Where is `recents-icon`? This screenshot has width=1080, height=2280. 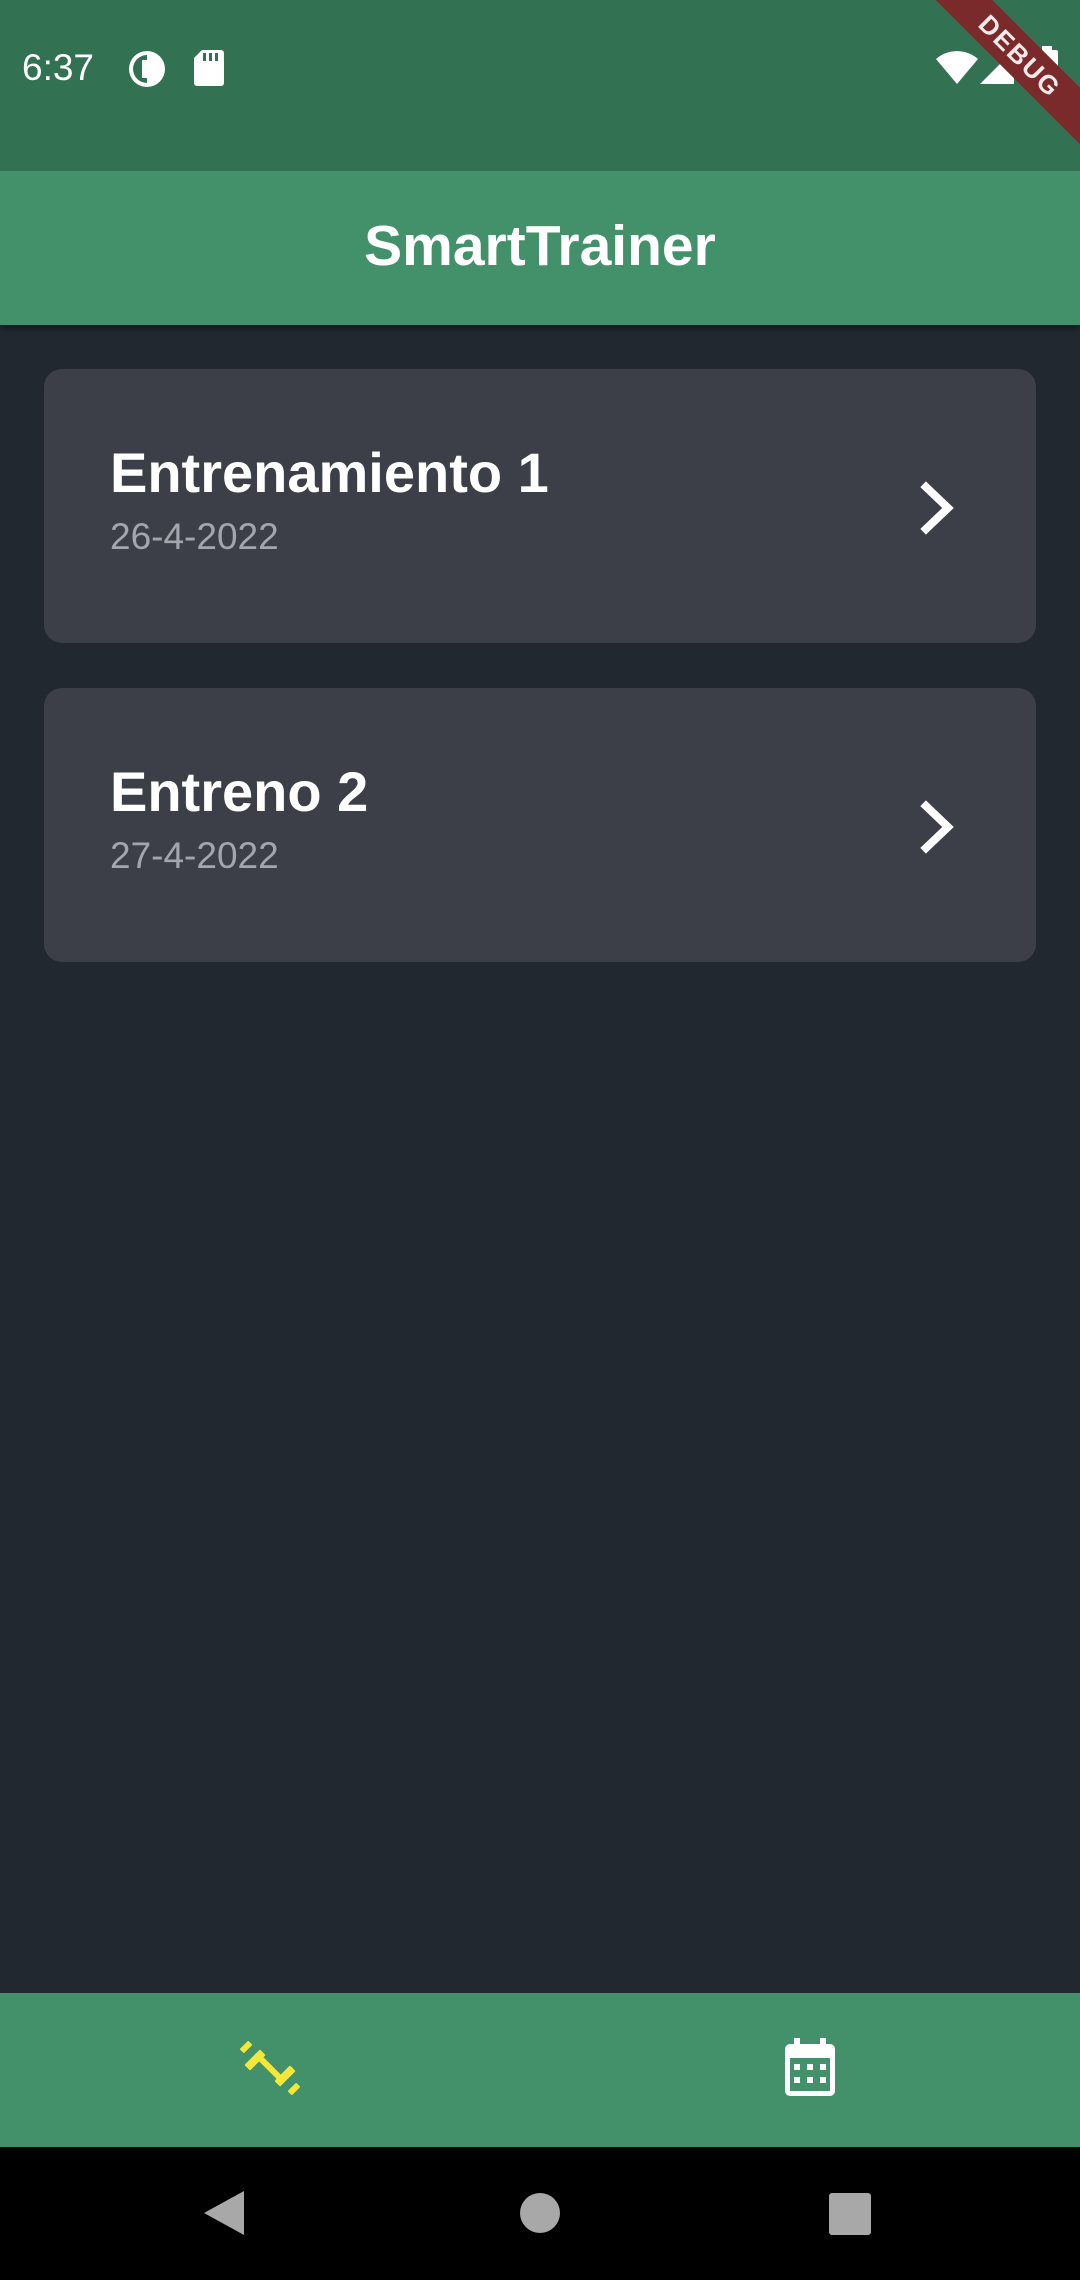
recents-icon is located at coordinates (850, 2216).